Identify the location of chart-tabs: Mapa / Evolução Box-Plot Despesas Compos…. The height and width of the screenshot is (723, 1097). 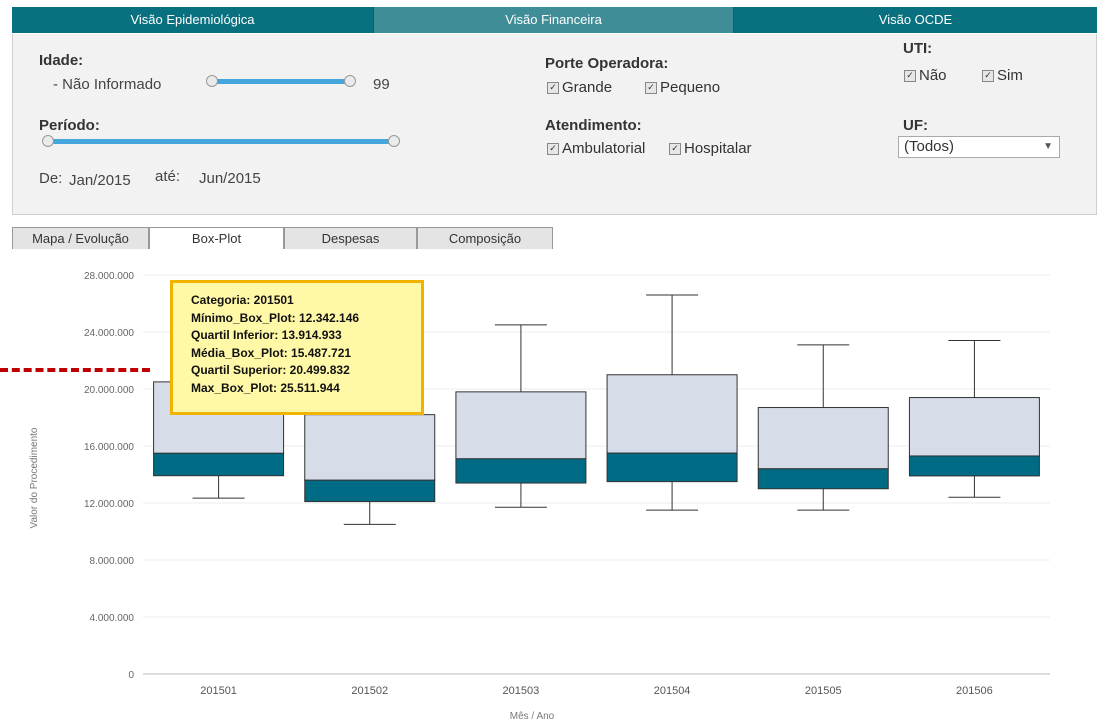
(282, 238).